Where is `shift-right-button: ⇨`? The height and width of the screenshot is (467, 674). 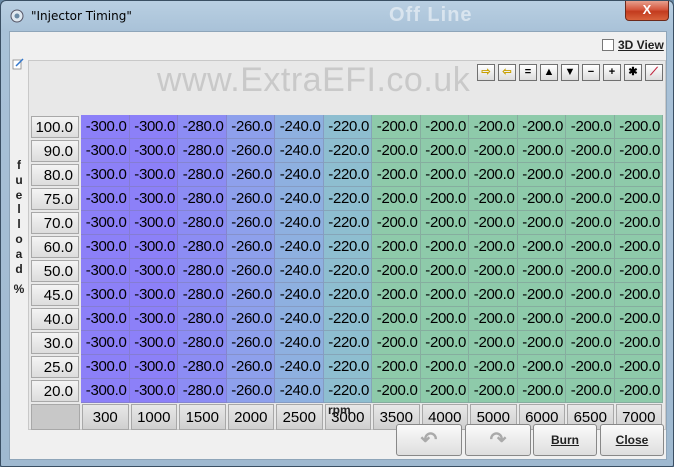
shift-right-button: ⇨ is located at coordinates (486, 72).